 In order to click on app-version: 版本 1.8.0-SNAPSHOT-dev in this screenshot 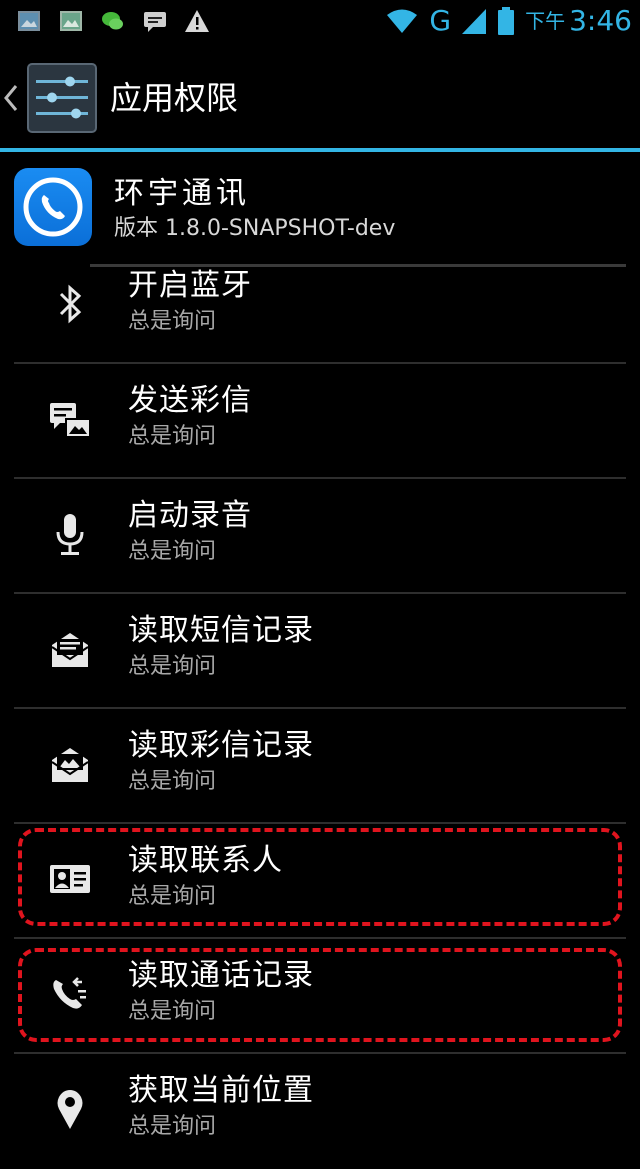, I will do `click(255, 228)`.